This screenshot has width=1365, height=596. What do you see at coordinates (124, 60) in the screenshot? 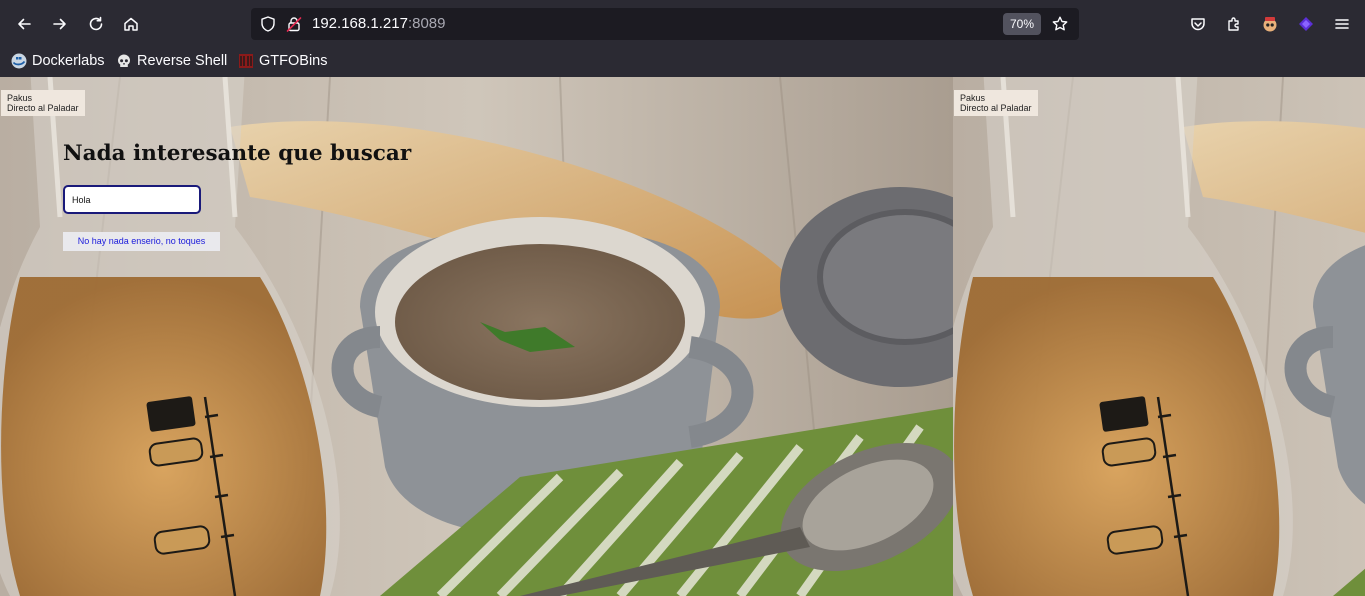
I see `skull-icon` at bounding box center [124, 60].